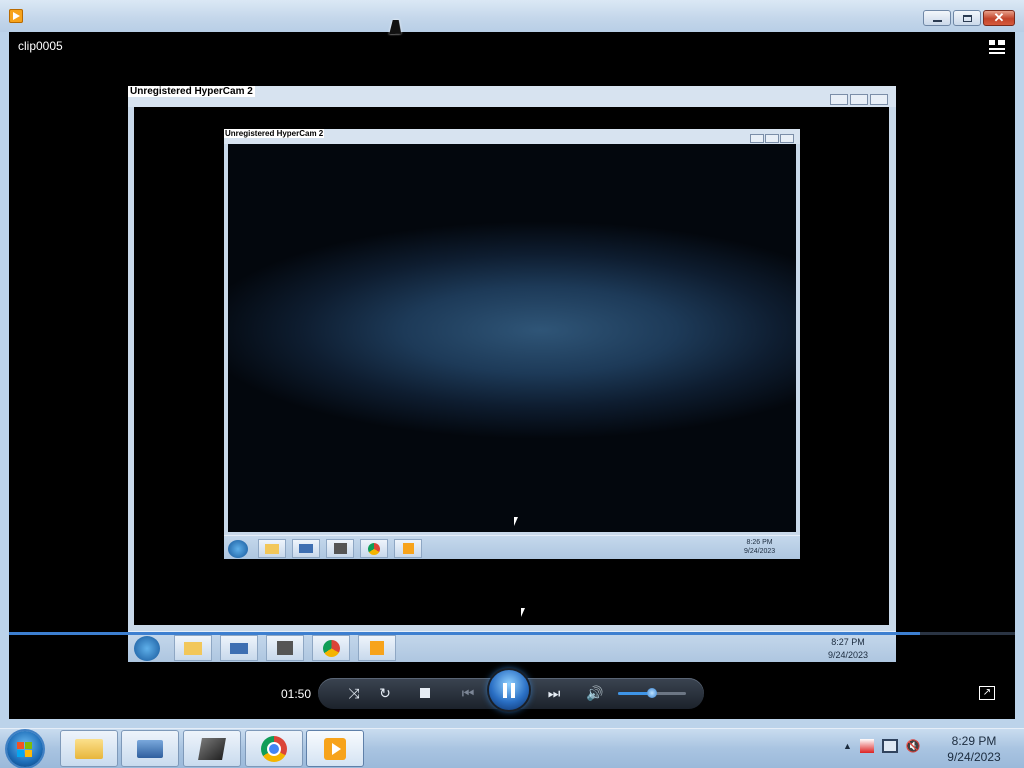 This screenshot has height=768, width=1024. I want to click on action-center-icon, so click(866, 746).